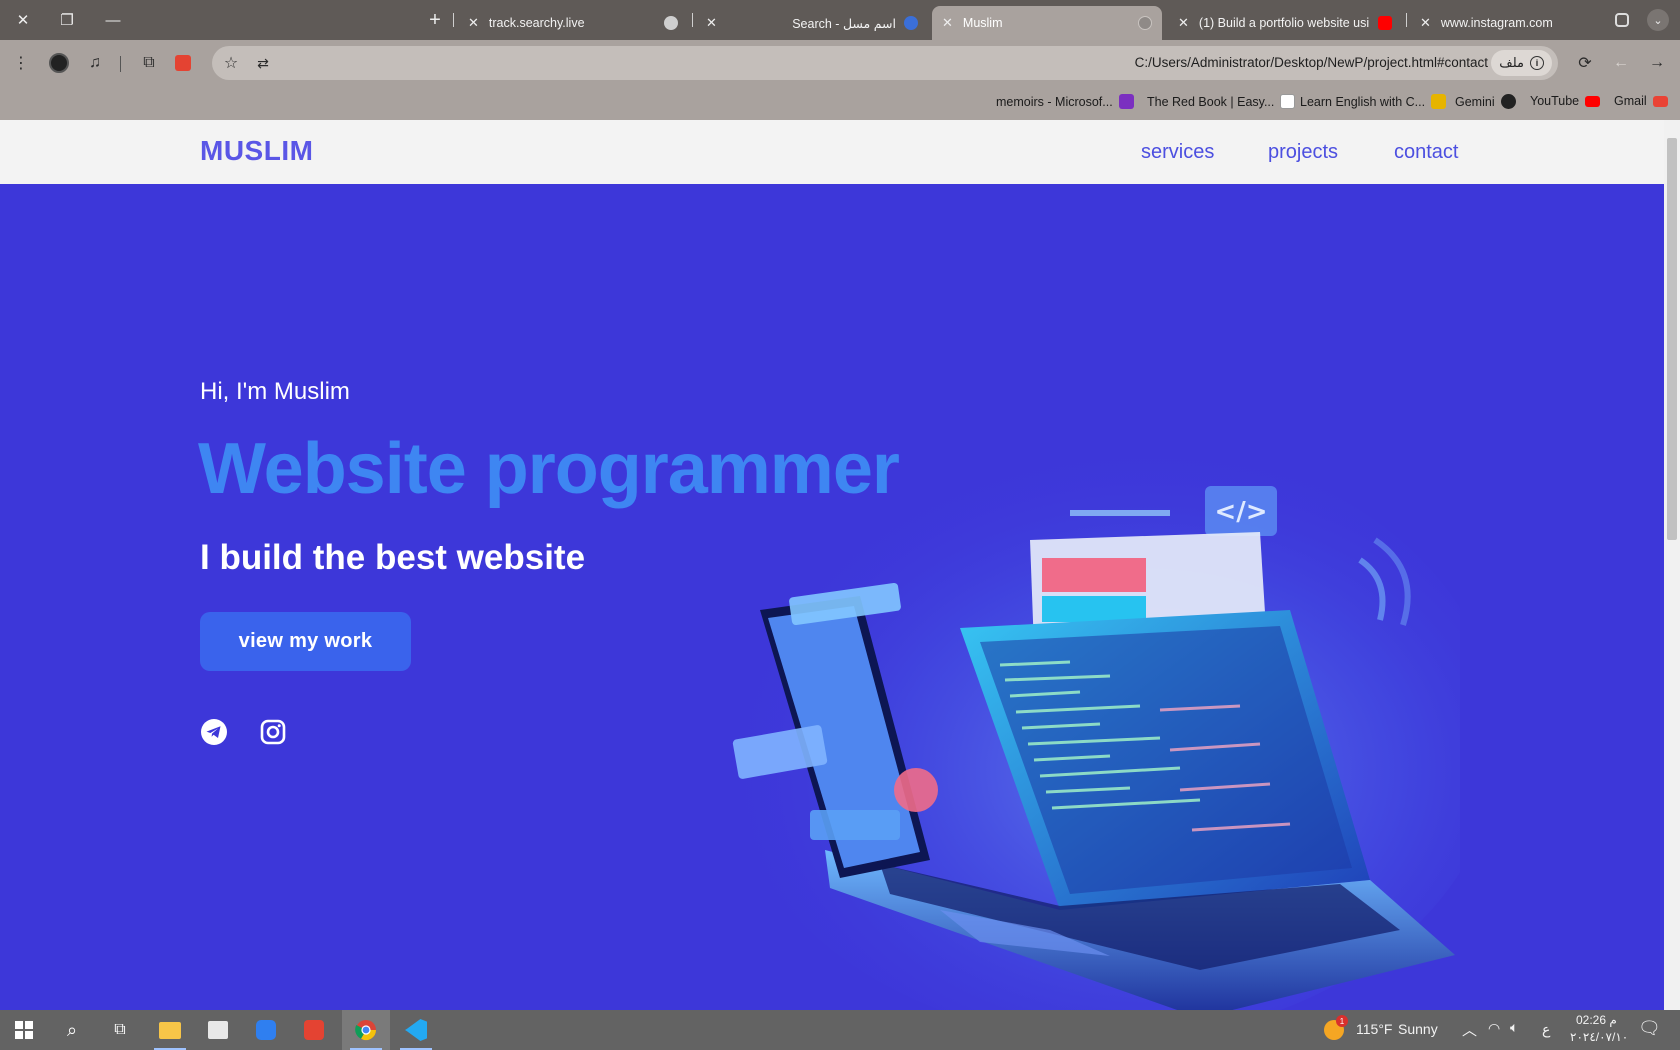 Image resolution: width=1680 pixels, height=1050 pixels. What do you see at coordinates (1047, 23) in the screenshot?
I see `tab-muslim-active: ✕ Muslim` at bounding box center [1047, 23].